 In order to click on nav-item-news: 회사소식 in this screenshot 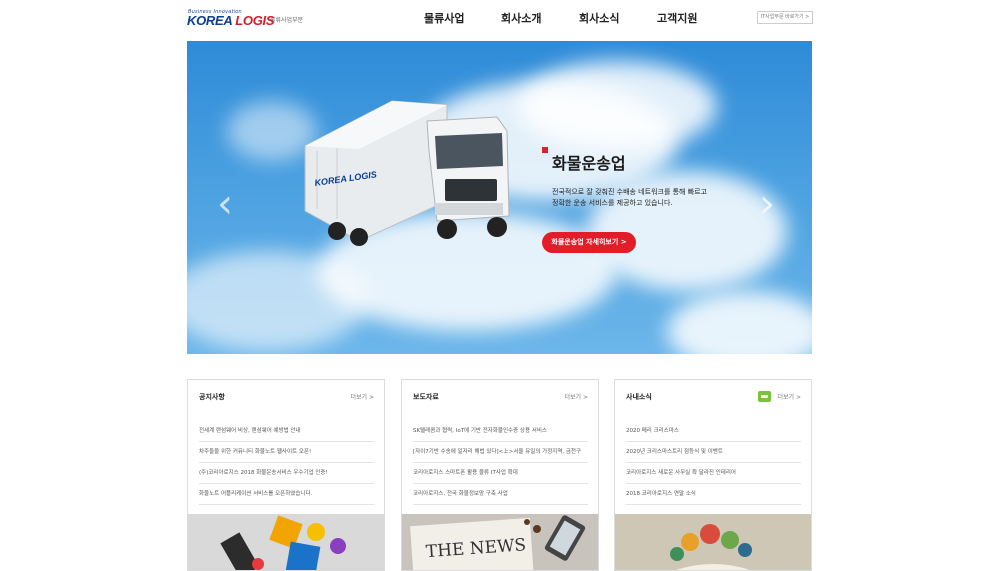, I will do `click(599, 18)`.